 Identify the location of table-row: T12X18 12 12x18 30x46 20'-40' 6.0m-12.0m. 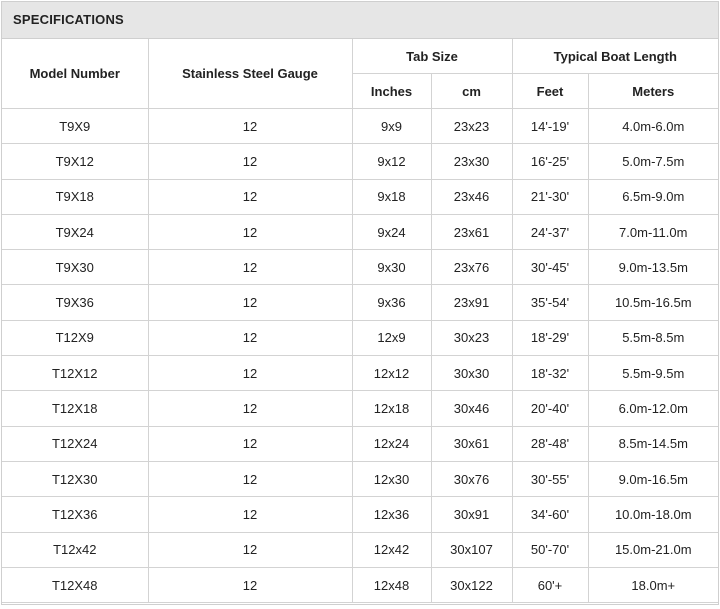
(360, 408).